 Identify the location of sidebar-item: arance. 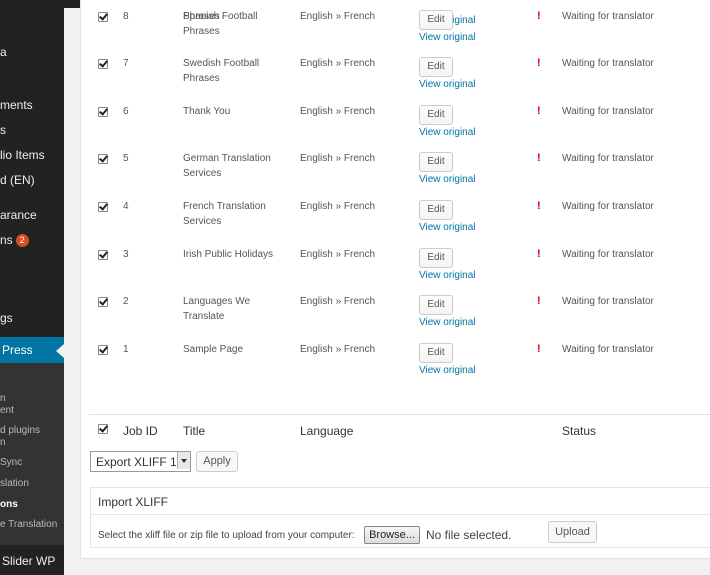
(32, 215).